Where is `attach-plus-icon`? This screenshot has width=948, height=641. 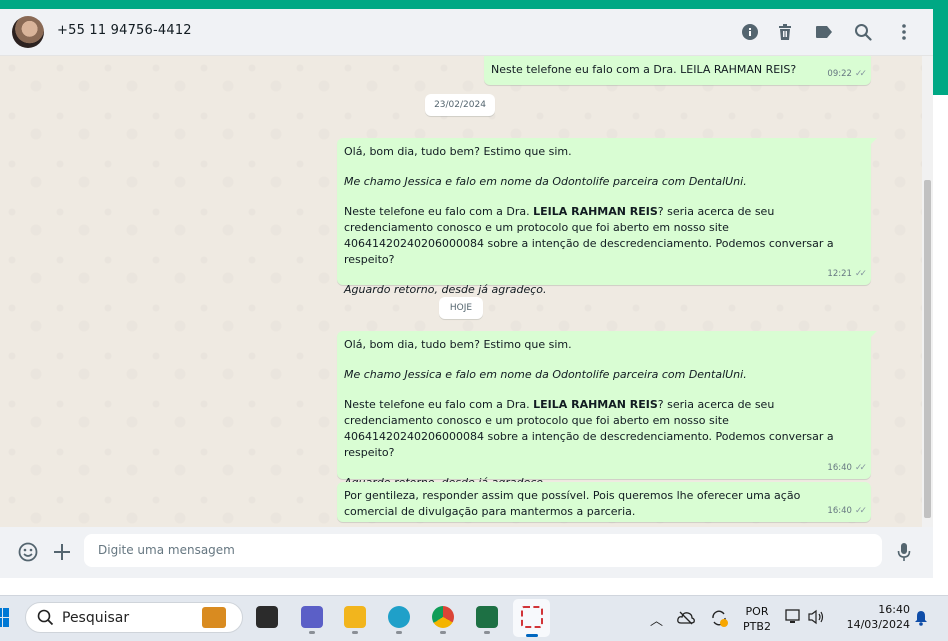 attach-plus-icon is located at coordinates (62, 554).